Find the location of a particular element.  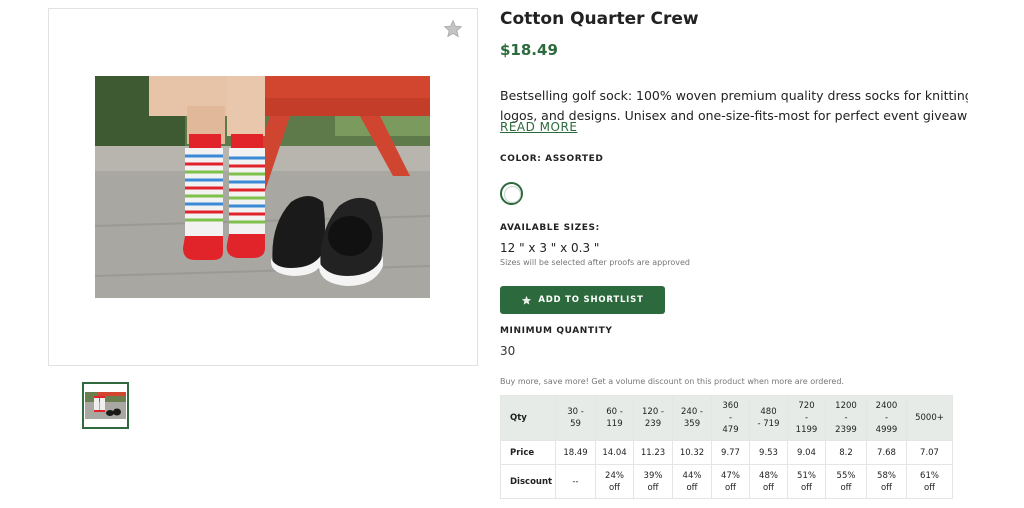

qty-cell-line: 2400 is located at coordinates (886, 406).